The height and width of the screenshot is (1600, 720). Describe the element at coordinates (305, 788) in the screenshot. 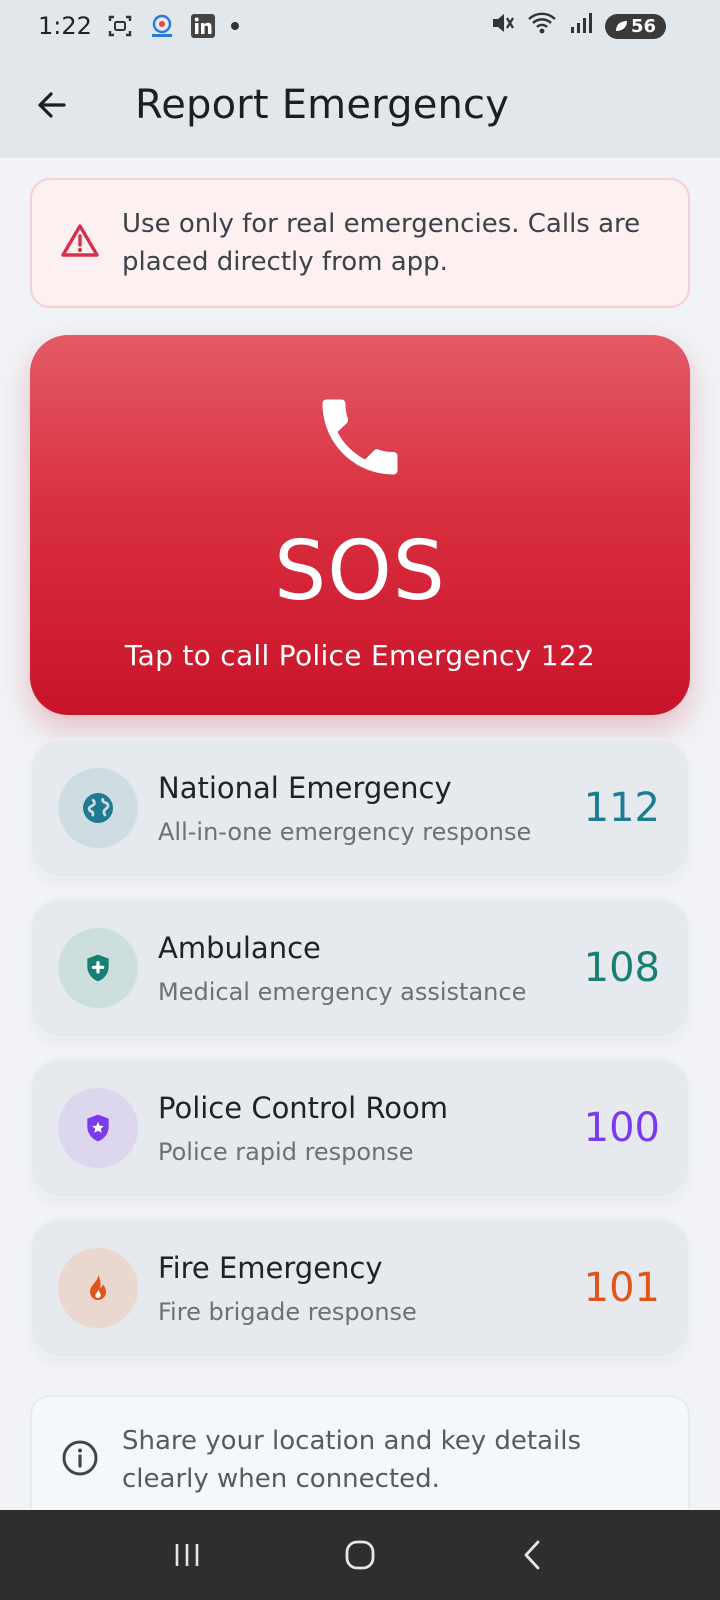

I see `contact-name: National Emergency` at that location.